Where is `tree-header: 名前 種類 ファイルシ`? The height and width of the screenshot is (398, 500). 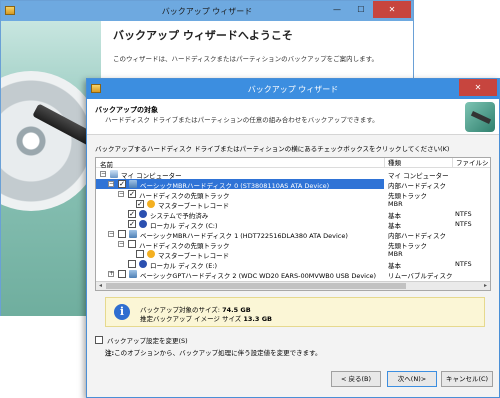
tree-header: 名前 種類 ファイルシ is located at coordinates (293, 163).